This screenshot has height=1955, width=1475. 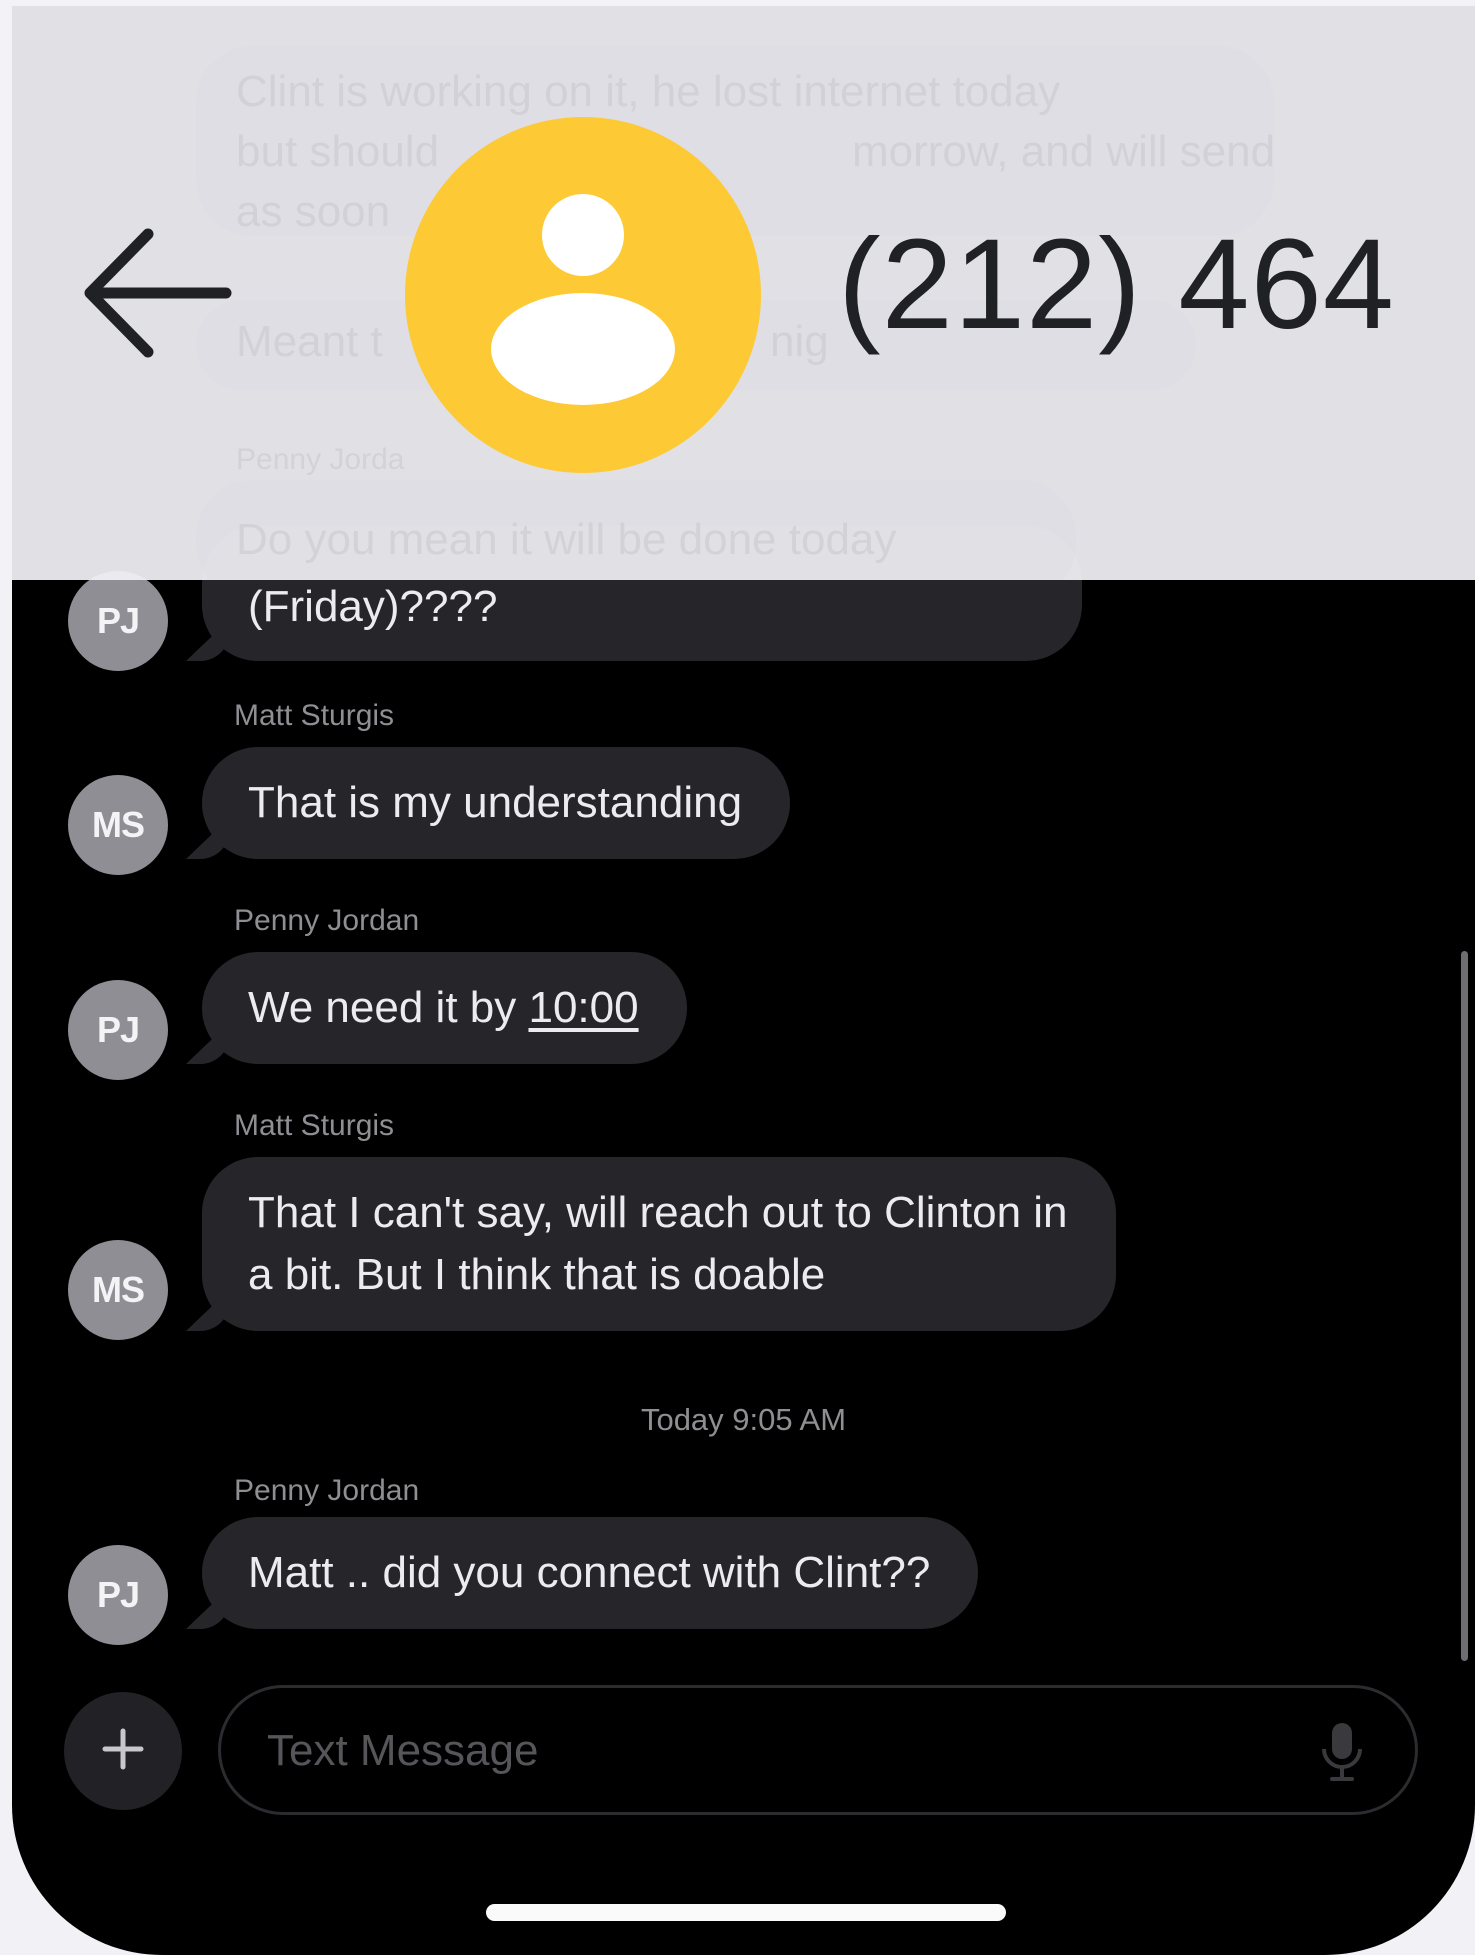 What do you see at coordinates (566, 539) in the screenshot?
I see `ghost-message-text: Do you mean it will be done today` at bounding box center [566, 539].